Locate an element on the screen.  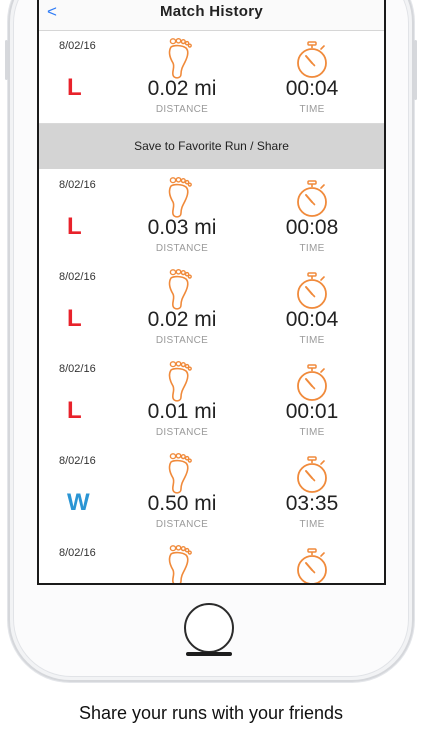
volume-button is located at coordinates (6, 60).